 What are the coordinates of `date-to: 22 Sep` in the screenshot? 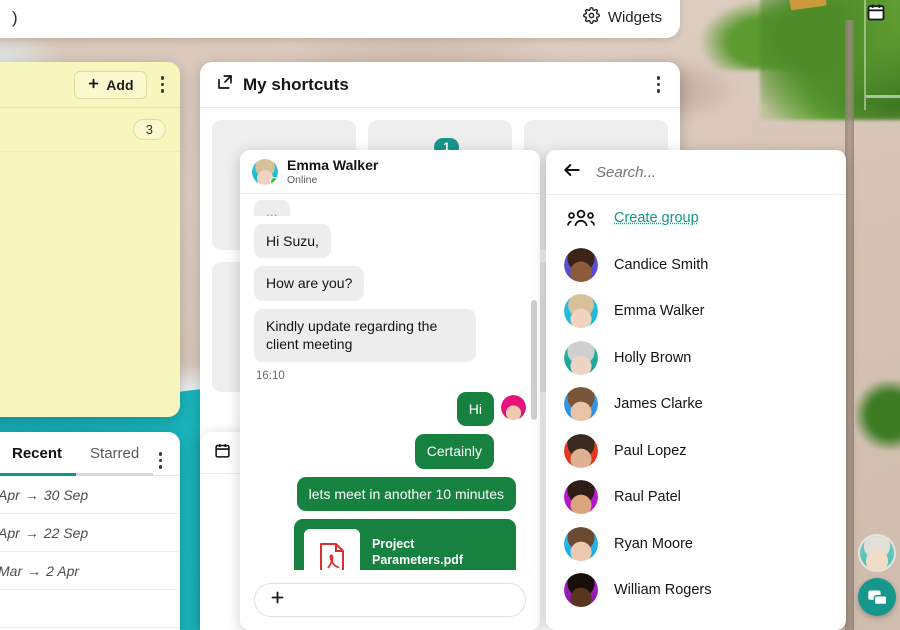 It's located at (66, 532).